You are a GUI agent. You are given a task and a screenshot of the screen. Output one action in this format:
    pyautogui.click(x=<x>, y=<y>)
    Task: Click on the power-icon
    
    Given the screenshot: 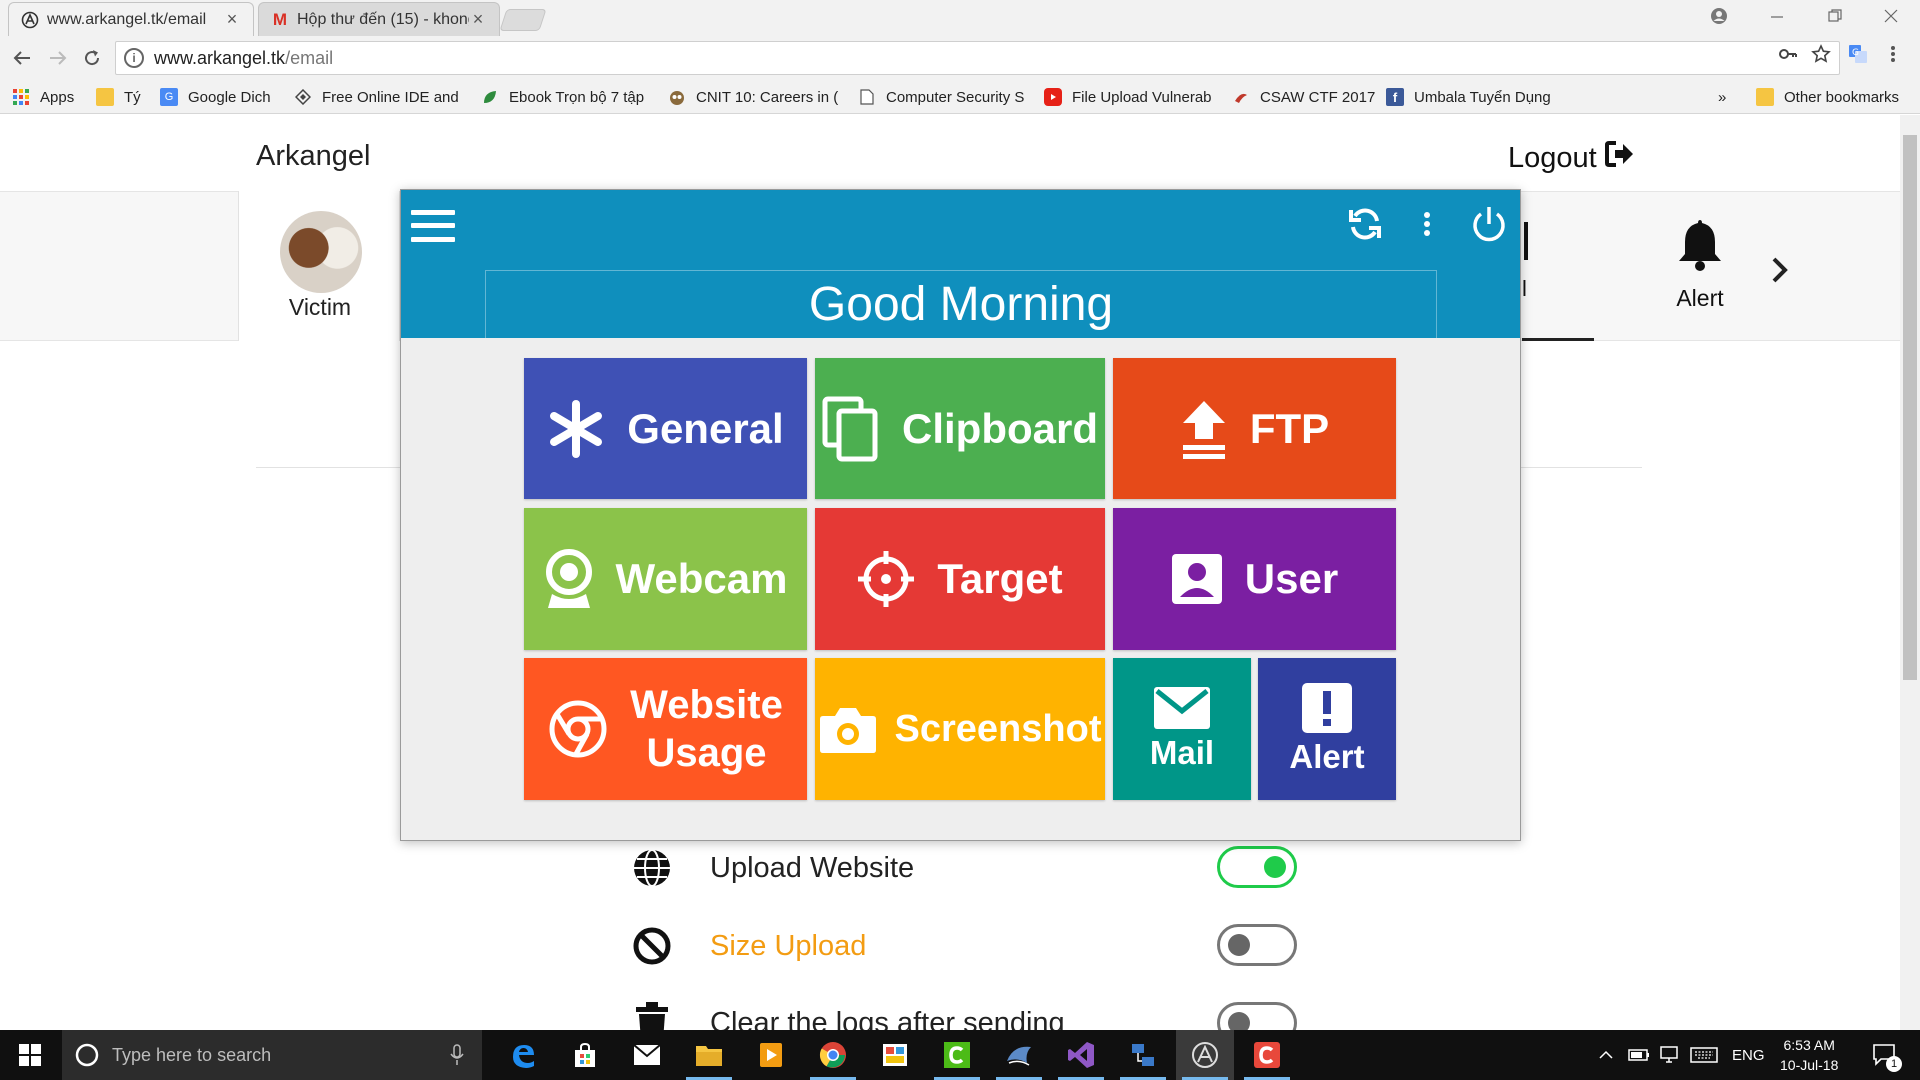 What is the action you would take?
    pyautogui.click(x=1489, y=224)
    